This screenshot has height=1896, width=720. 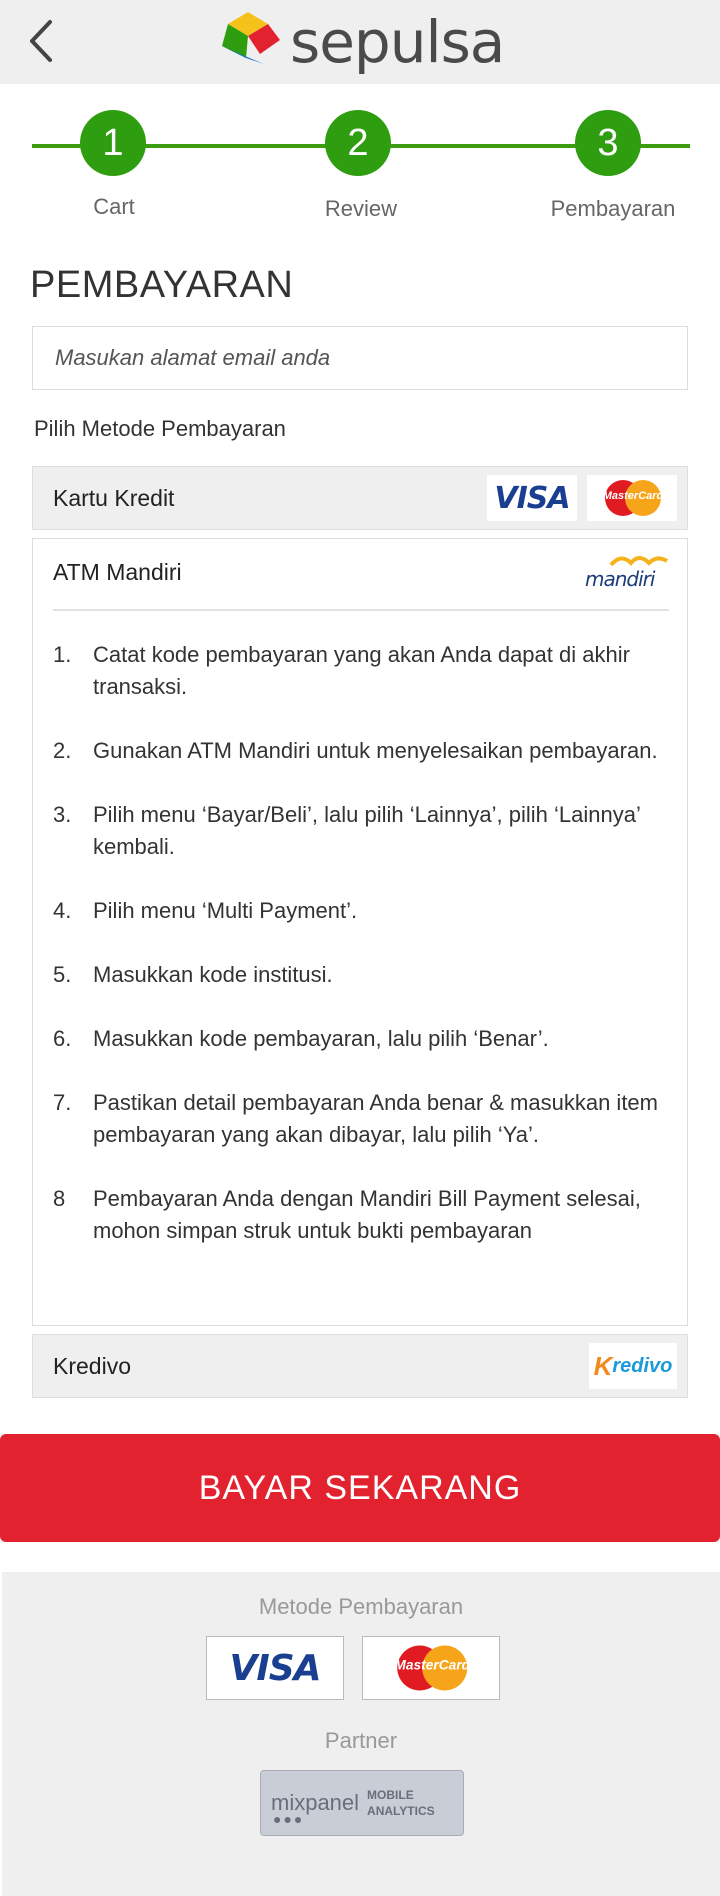 What do you see at coordinates (361, 1606) in the screenshot?
I see `footer-methods-label: Metode Pembayaran` at bounding box center [361, 1606].